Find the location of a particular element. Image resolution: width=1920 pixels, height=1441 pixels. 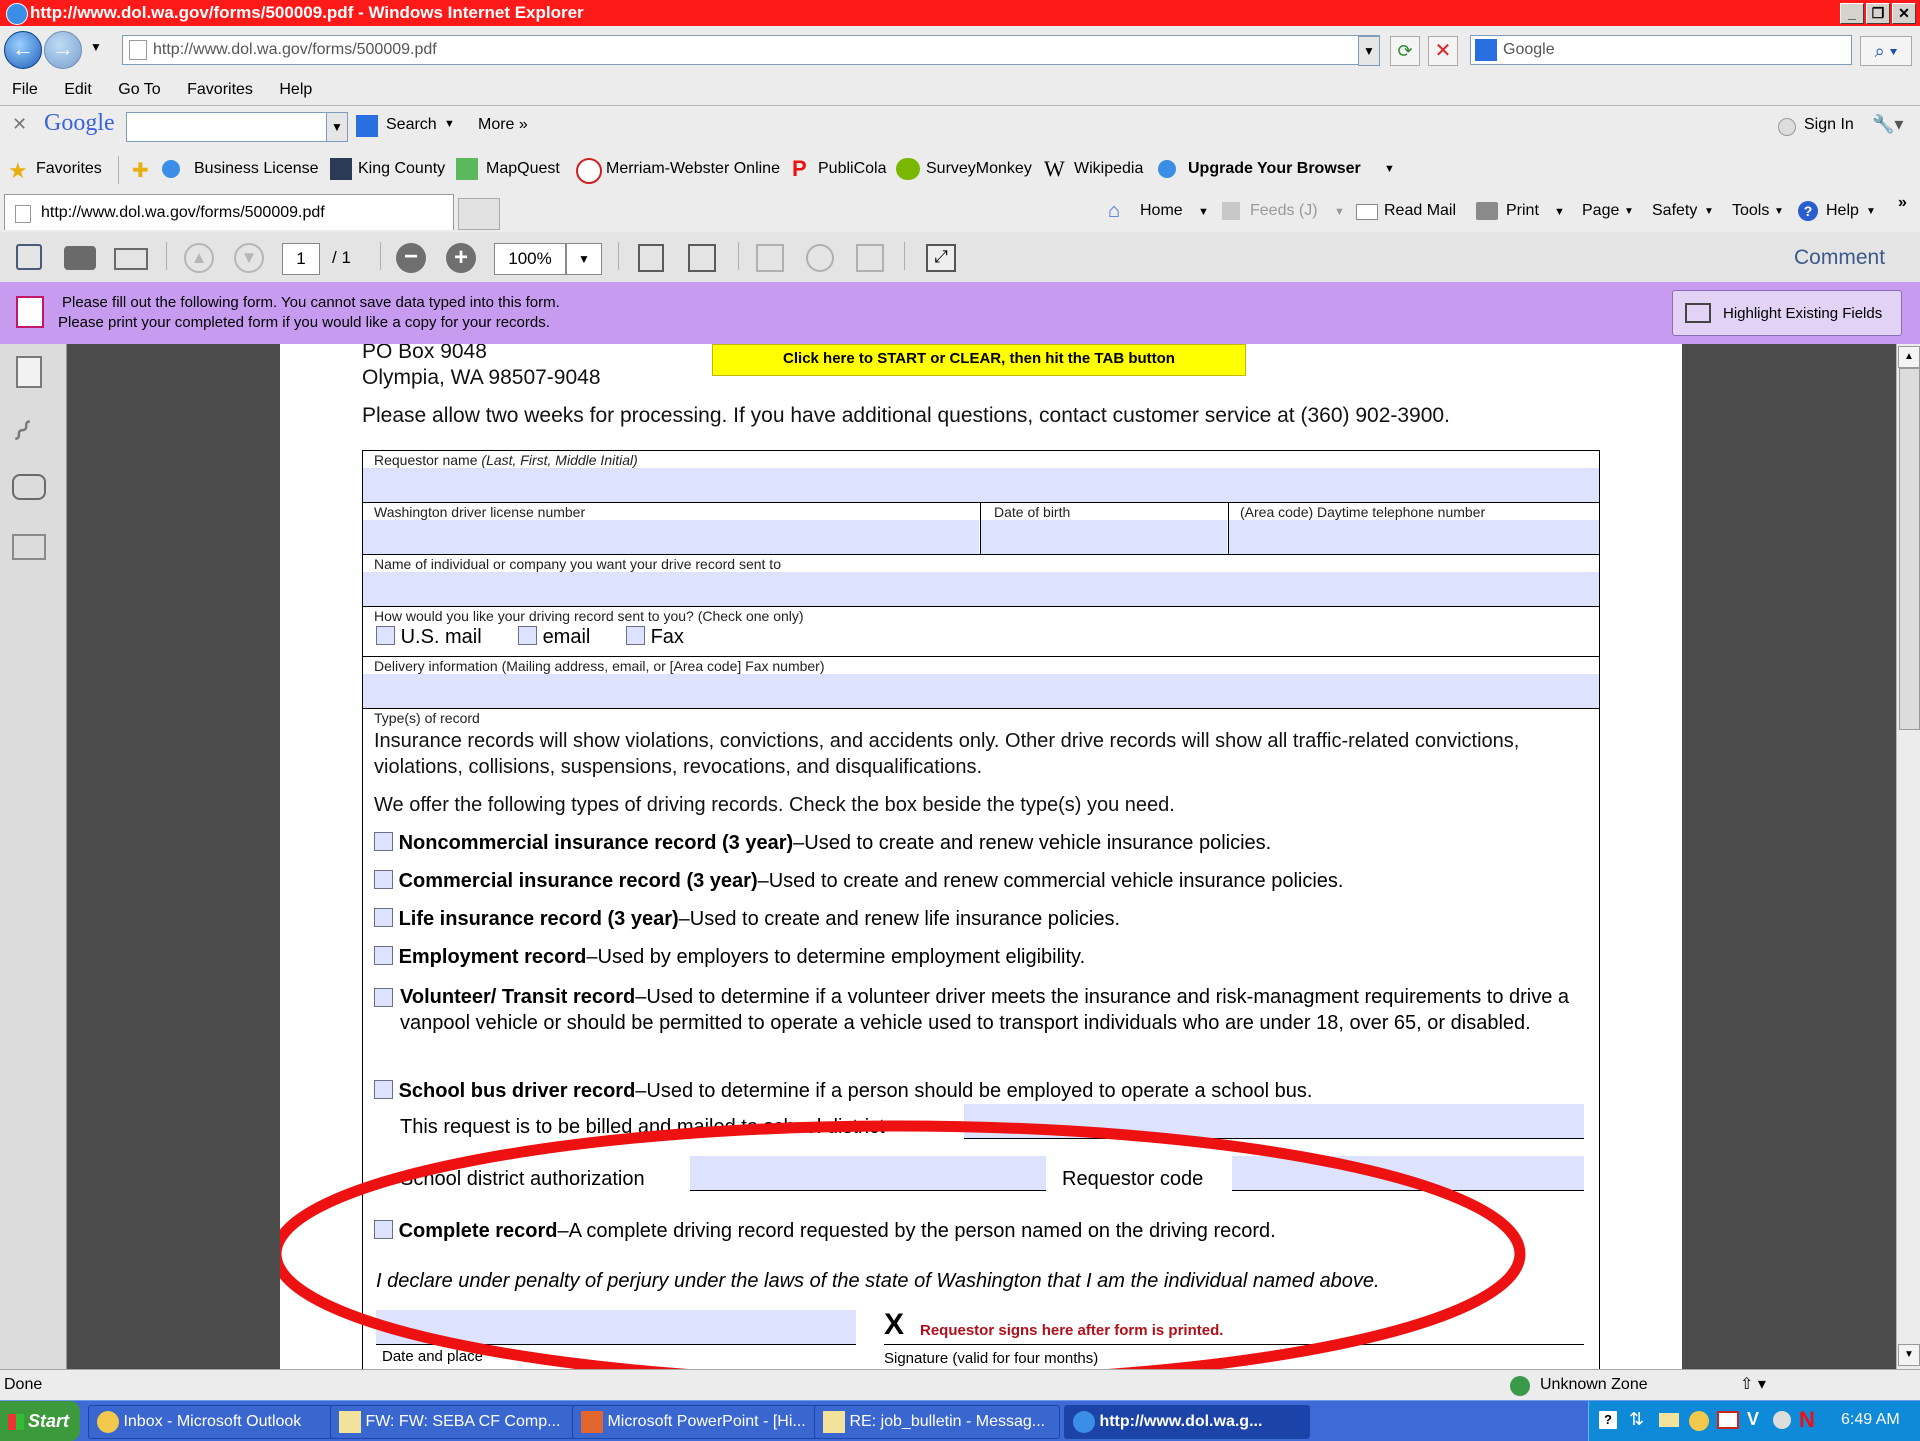

save-icon is located at coordinates (29, 257).